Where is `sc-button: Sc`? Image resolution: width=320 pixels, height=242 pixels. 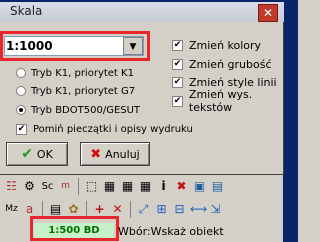
sc-button: Sc is located at coordinates (47, 186).